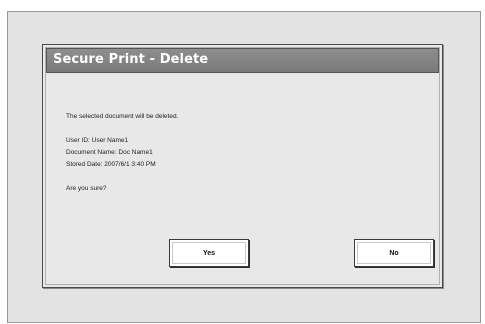  What do you see at coordinates (109, 152) in the screenshot?
I see `document-name-text: Document Name: Doc Name1` at bounding box center [109, 152].